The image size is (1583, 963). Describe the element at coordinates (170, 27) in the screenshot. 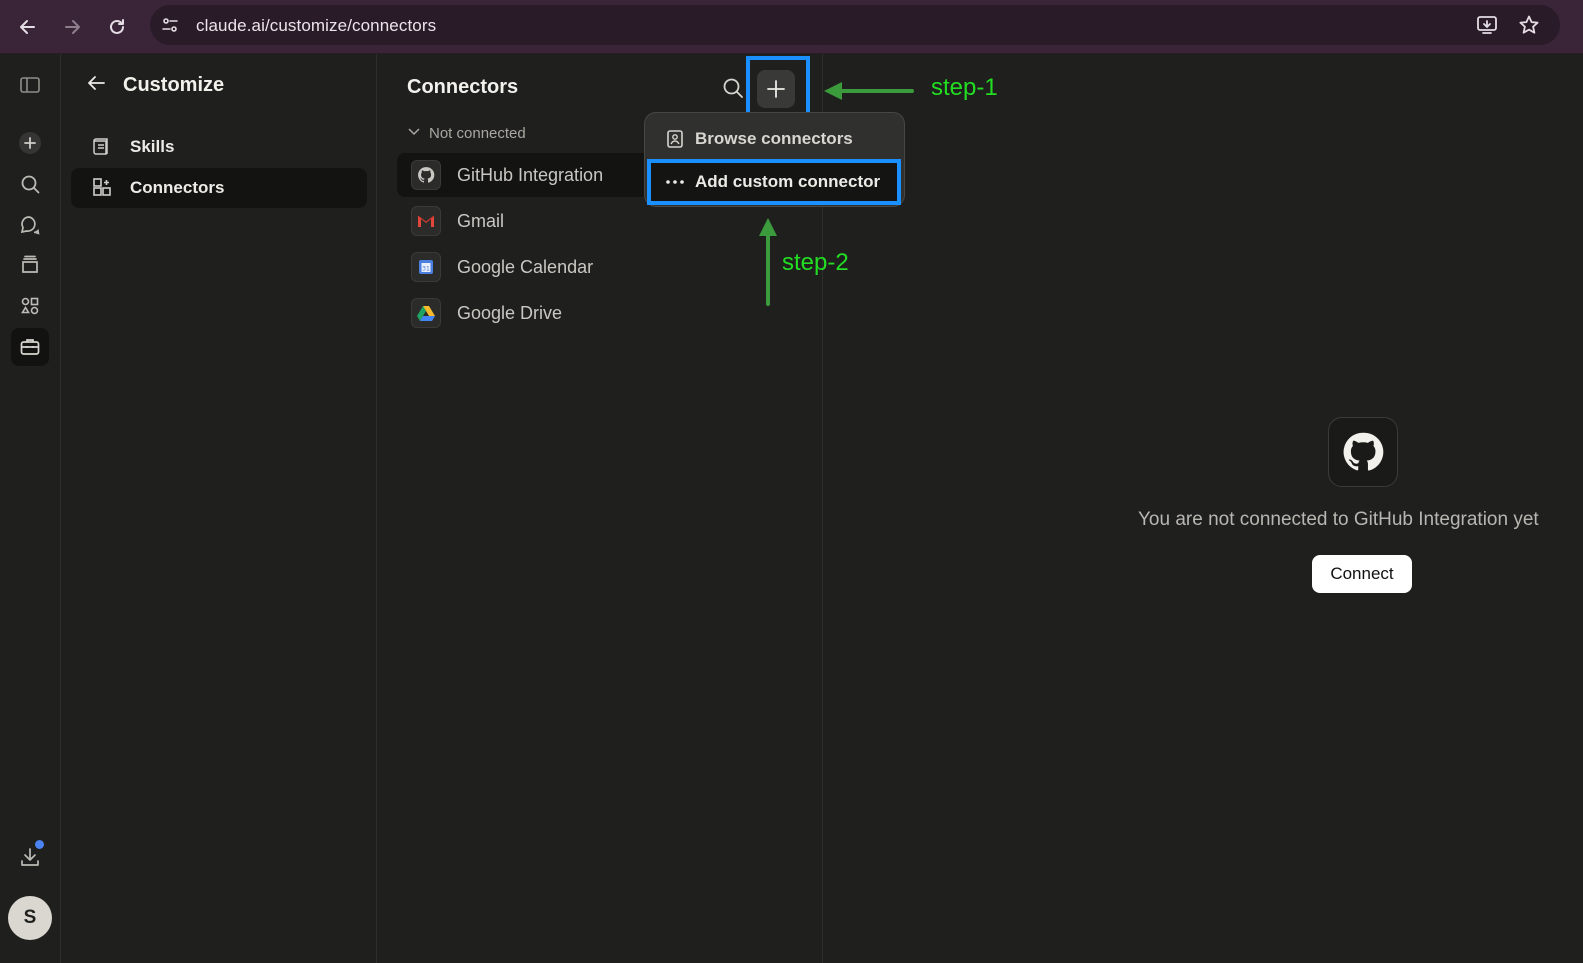

I see `site-info-icon` at that location.